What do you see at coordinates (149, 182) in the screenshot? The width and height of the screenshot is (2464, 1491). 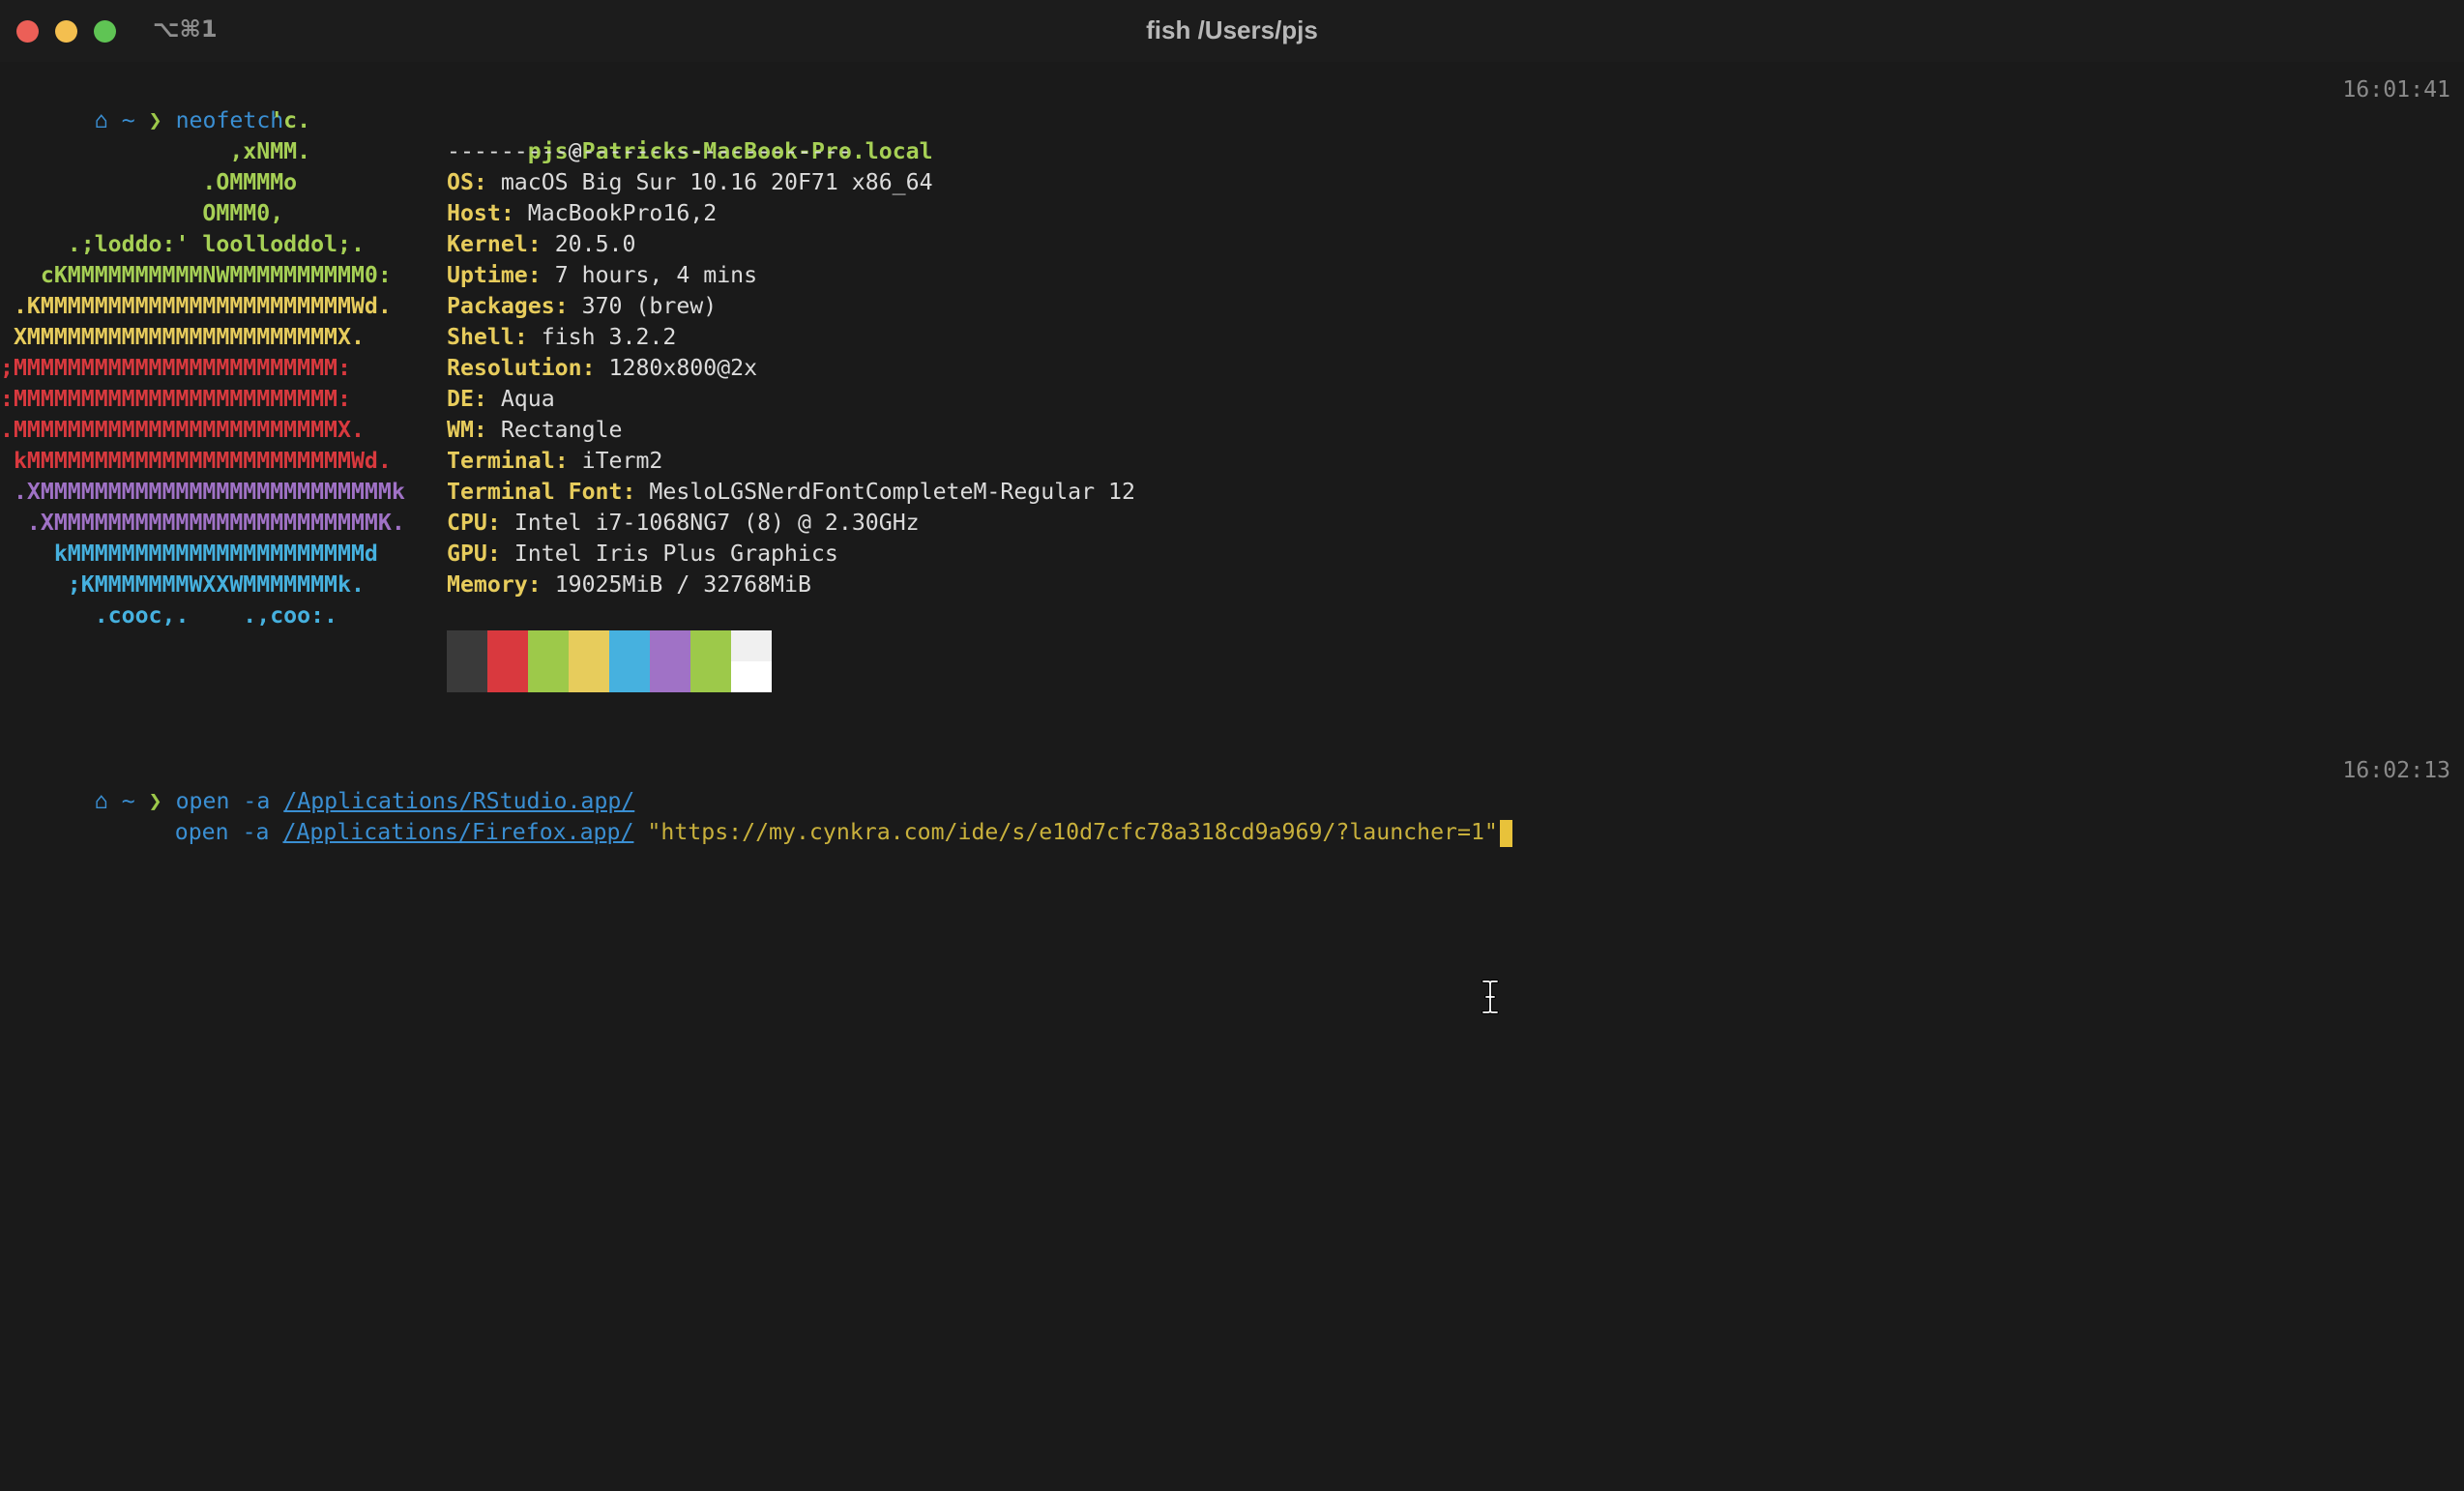 I see `ascii-logo-line: .OMMMMo` at bounding box center [149, 182].